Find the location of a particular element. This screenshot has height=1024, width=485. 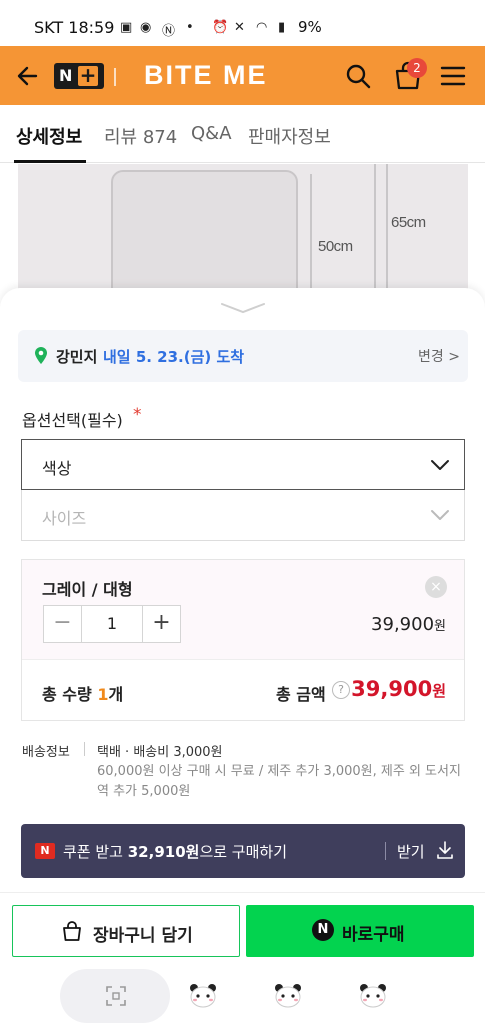

coupon-banner: N 쿠폰 받고 32,910원으로 구매하기 받기 is located at coordinates (243, 851).